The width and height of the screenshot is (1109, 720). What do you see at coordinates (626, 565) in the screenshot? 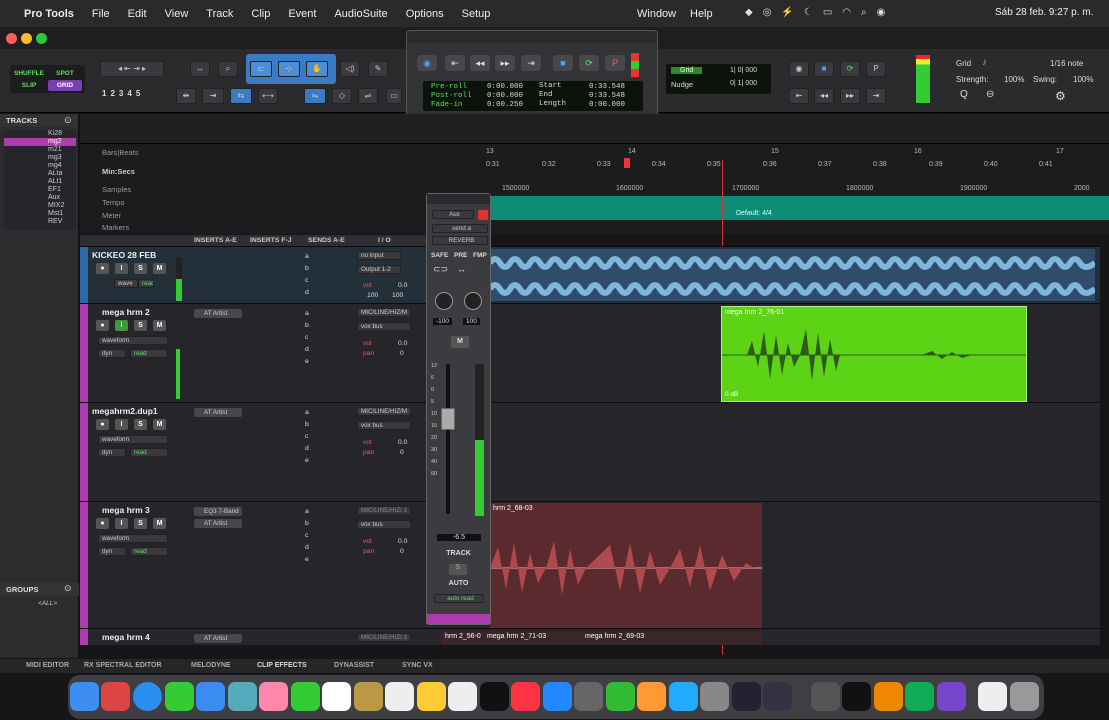
I see `audio-clip-red: hrm 2_68-03` at bounding box center [626, 565].